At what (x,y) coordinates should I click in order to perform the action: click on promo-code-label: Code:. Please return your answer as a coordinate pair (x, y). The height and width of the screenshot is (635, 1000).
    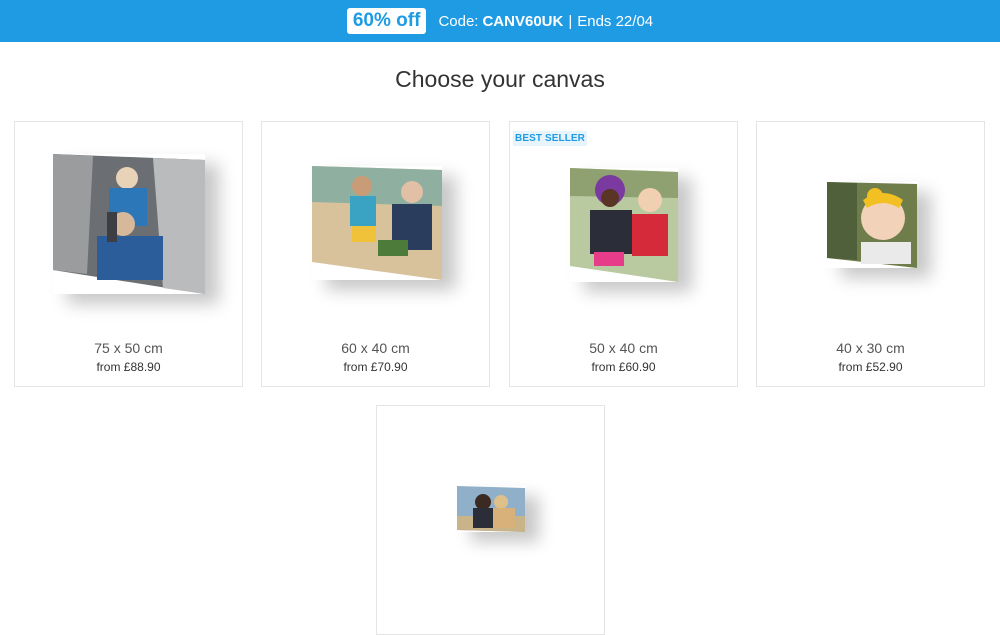
    Looking at the image, I should click on (458, 21).